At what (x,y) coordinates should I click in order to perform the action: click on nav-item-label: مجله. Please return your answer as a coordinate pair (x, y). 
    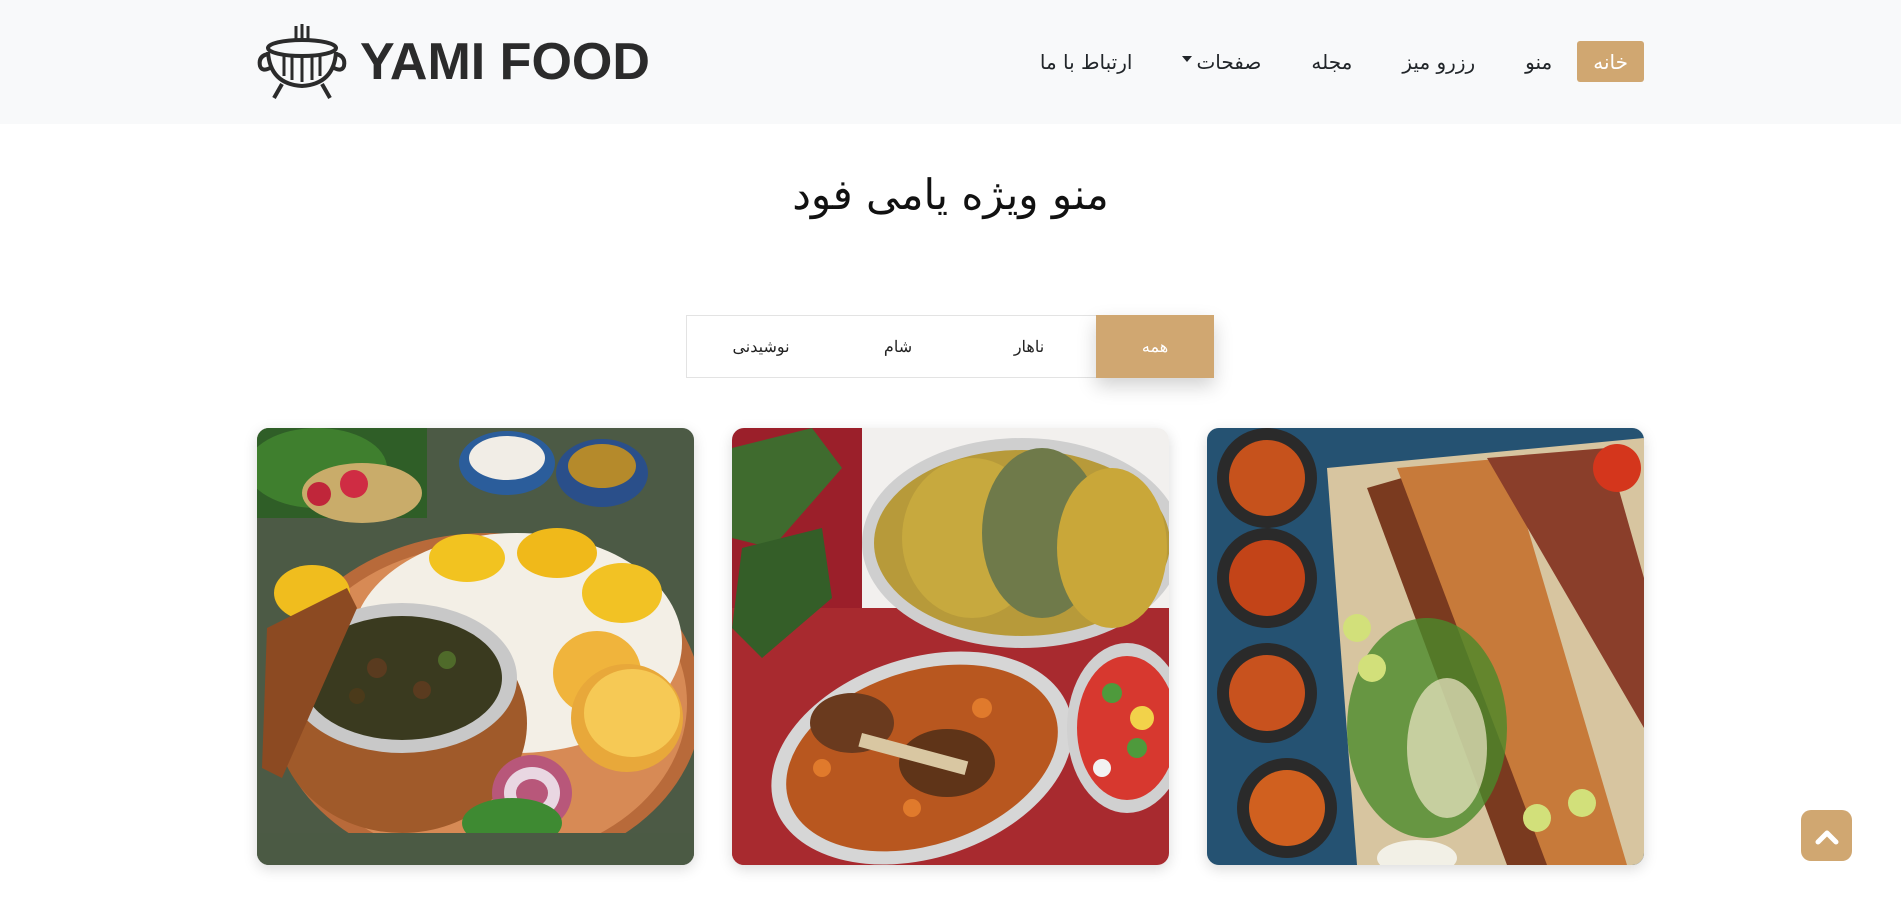
    Looking at the image, I should click on (1332, 61).